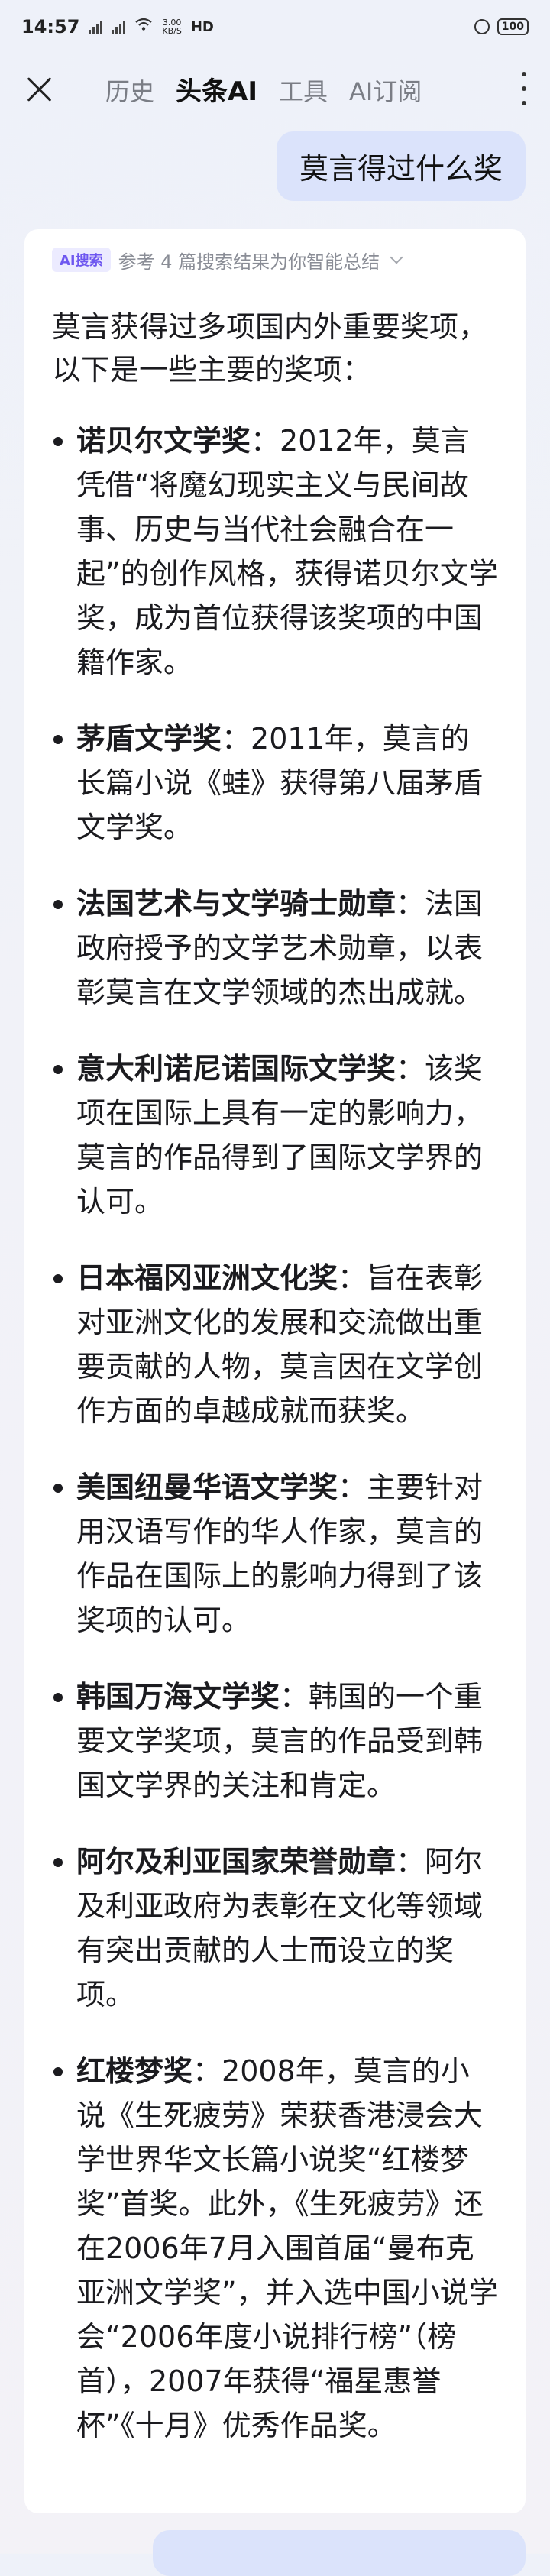 The width and height of the screenshot is (550, 2576). I want to click on signal-icon, so click(96, 26).